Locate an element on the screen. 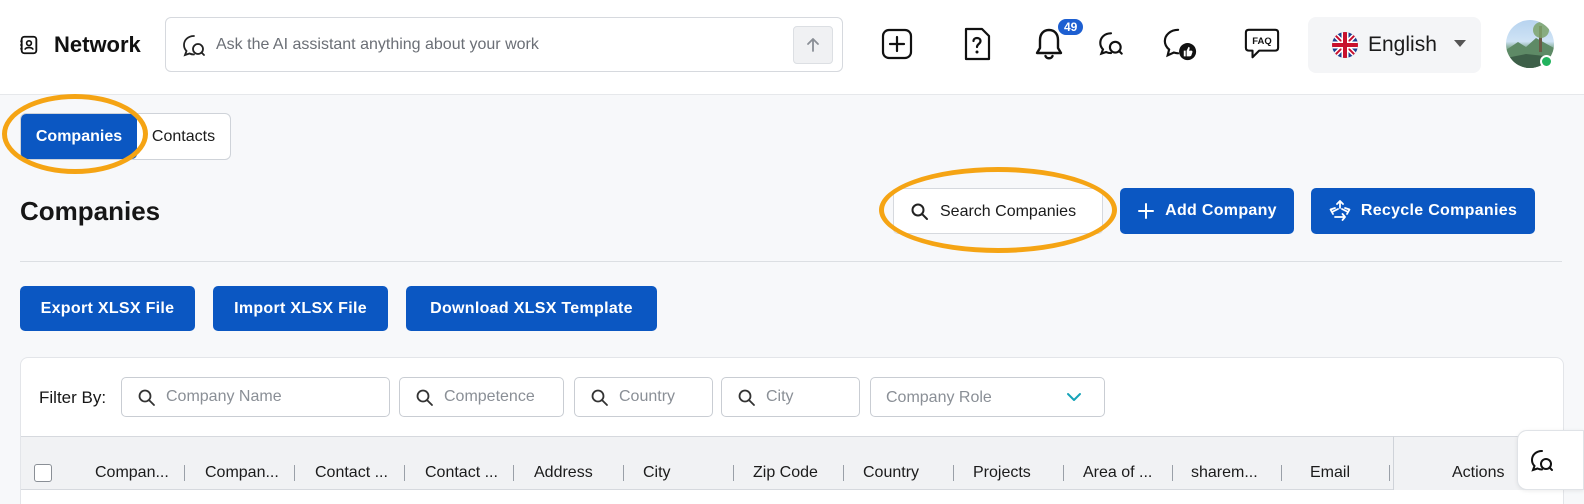 Image resolution: width=1584 pixels, height=504 pixels. help-button is located at coordinates (977, 44).